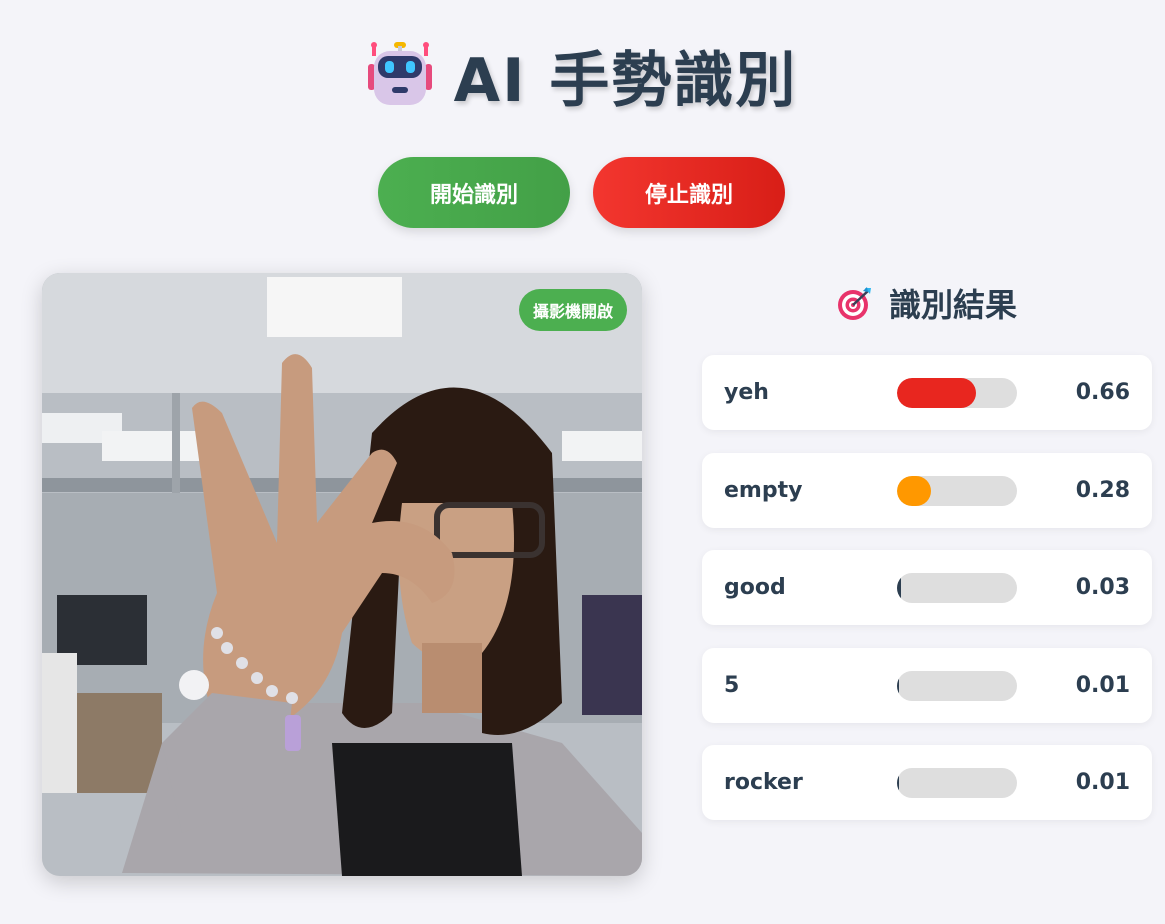 Image resolution: width=1165 pixels, height=924 pixels. What do you see at coordinates (1102, 392) in the screenshot?
I see `result-score: 0.66` at bounding box center [1102, 392].